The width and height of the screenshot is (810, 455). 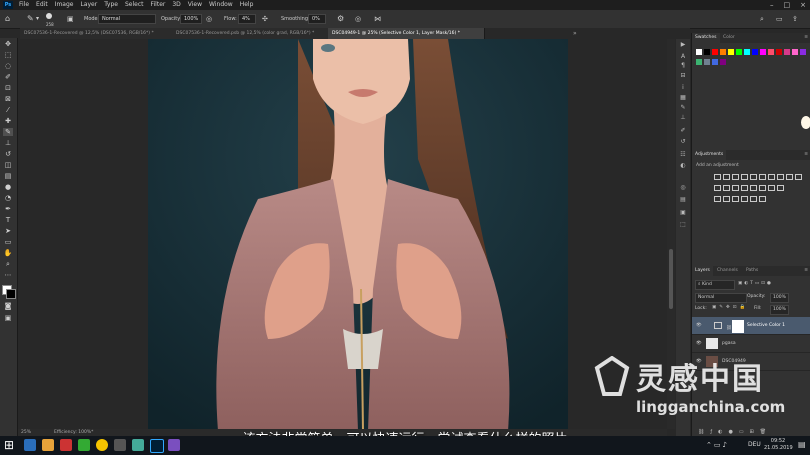 What do you see at coordinates (683, 199) in the screenshot?
I see `actions-icon: ▤` at bounding box center [683, 199].